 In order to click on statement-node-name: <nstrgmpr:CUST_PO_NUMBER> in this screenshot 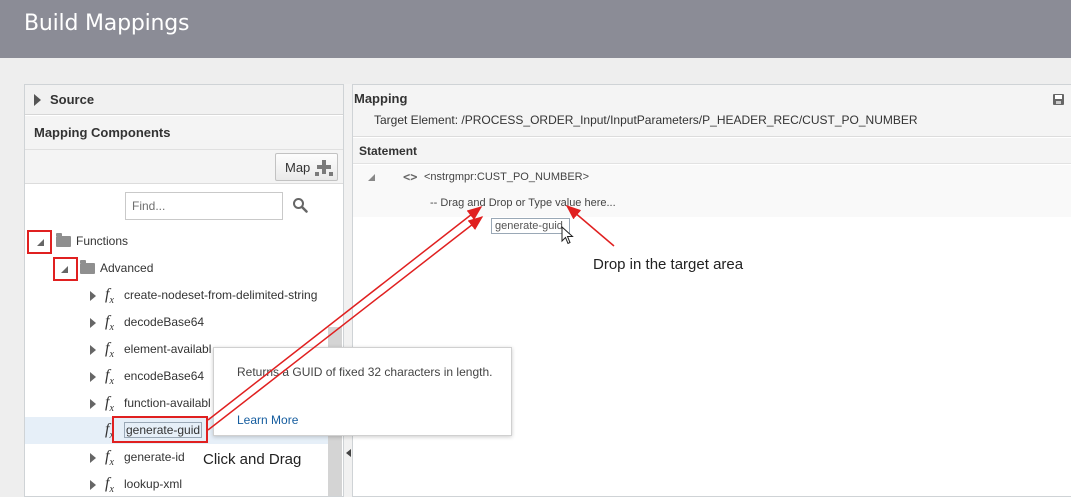, I will do `click(507, 177)`.